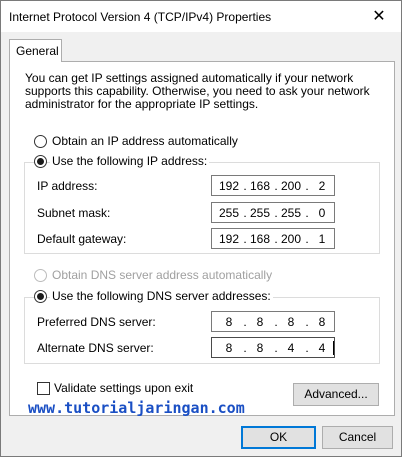  Describe the element at coordinates (322, 348) in the screenshot. I see `alternate-octet-4: 4` at that location.